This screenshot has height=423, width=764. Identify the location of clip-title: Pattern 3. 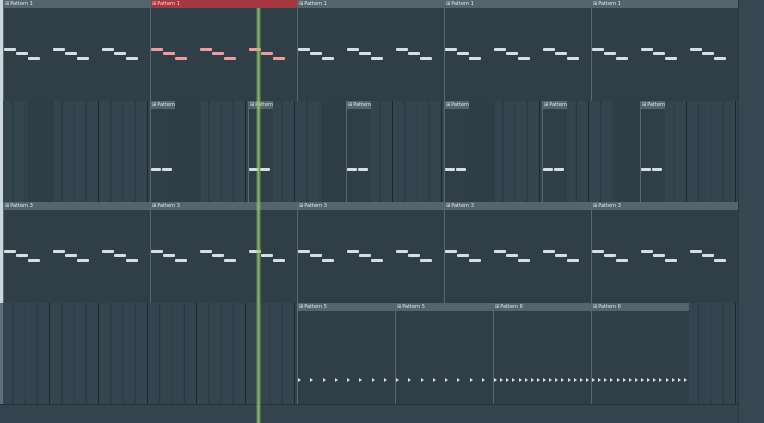
(462, 206).